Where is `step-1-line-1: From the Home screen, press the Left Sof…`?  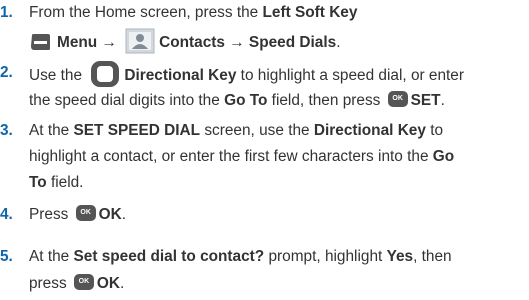 step-1-line-1: From the Home screen, press the Left Sof… is located at coordinates (193, 12).